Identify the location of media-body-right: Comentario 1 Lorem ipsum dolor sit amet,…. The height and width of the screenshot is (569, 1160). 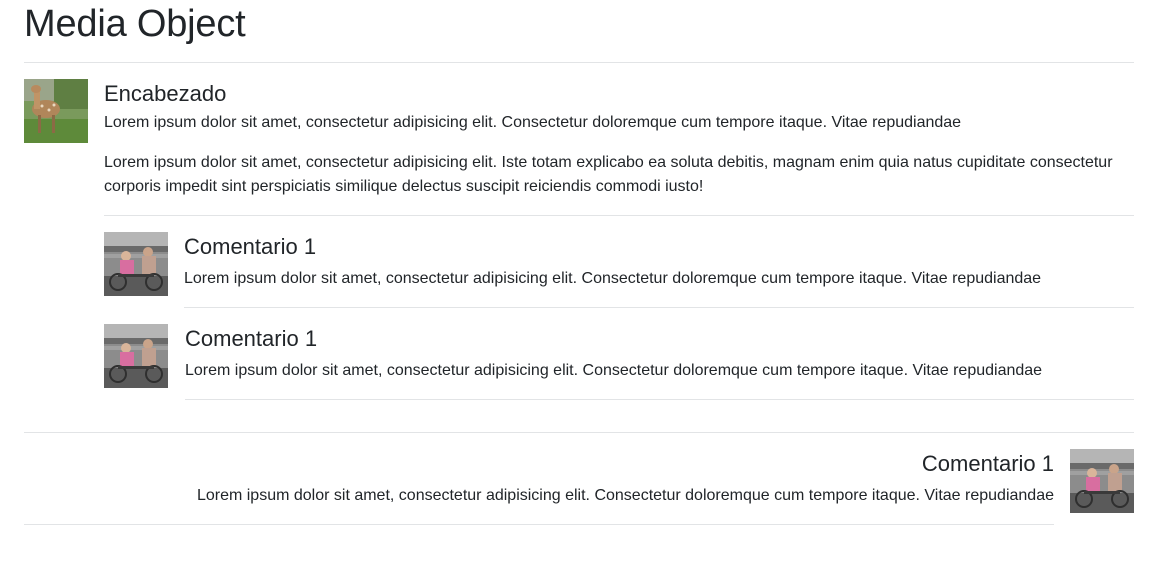
(539, 487).